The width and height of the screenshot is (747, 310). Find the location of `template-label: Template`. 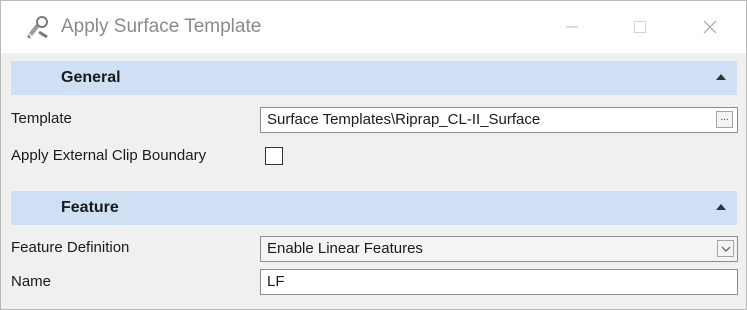

template-label: Template is located at coordinates (41, 119).